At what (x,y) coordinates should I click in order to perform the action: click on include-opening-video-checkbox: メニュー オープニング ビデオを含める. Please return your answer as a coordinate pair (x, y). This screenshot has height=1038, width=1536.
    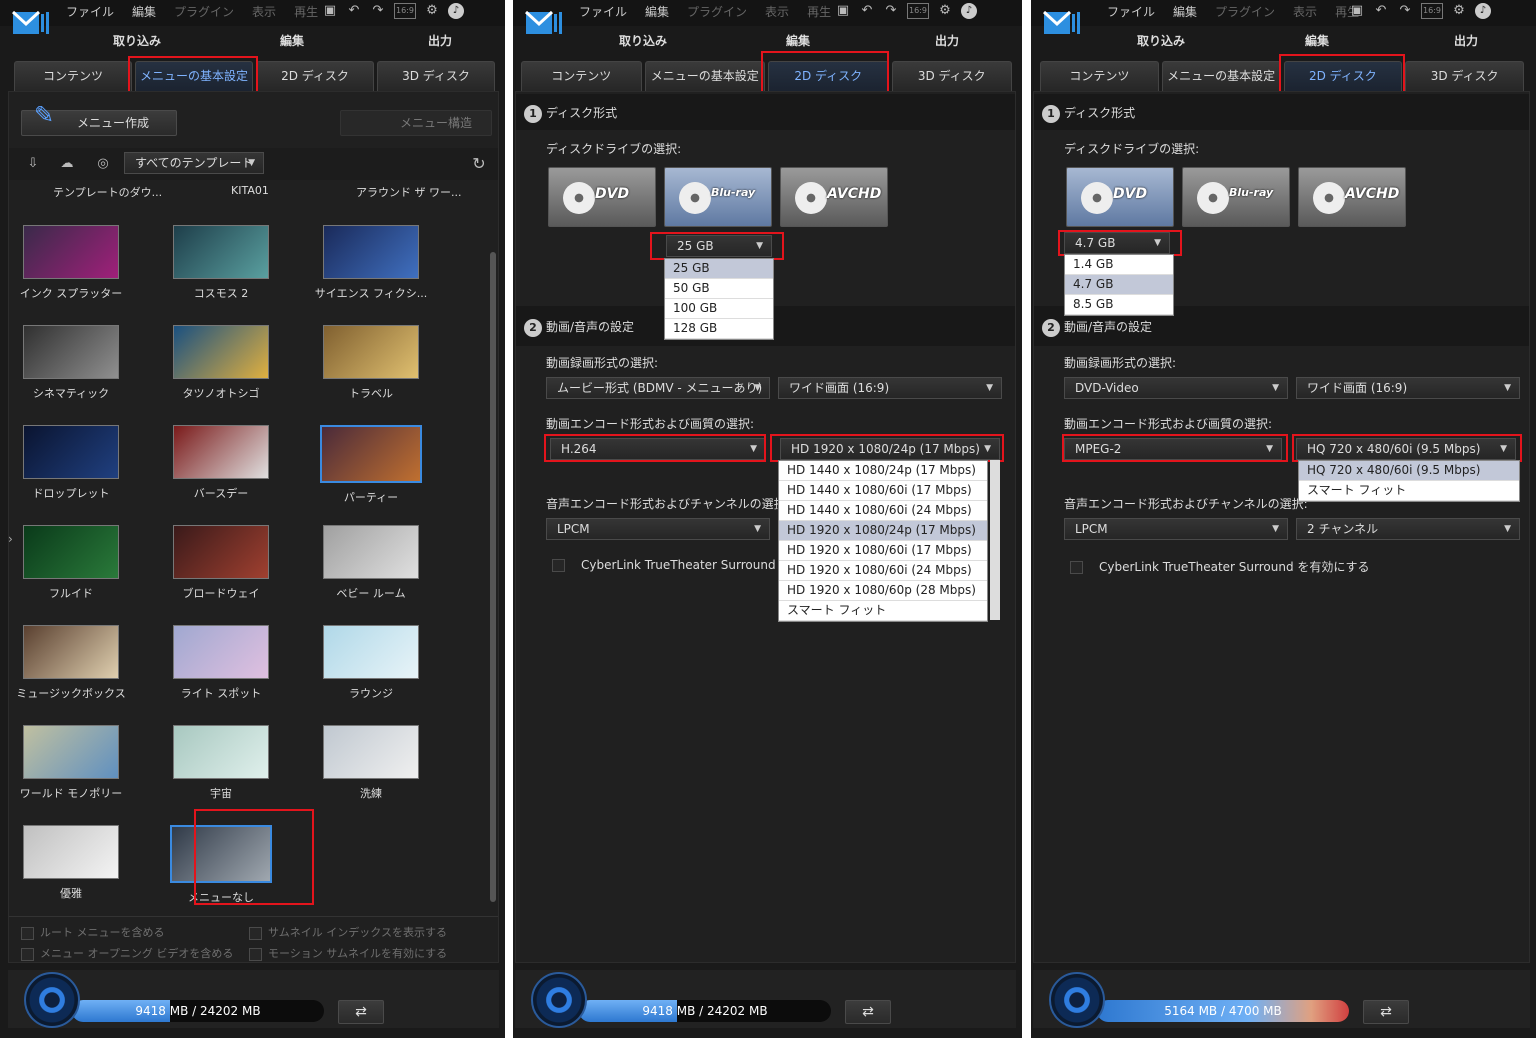
    Looking at the image, I should click on (127, 953).